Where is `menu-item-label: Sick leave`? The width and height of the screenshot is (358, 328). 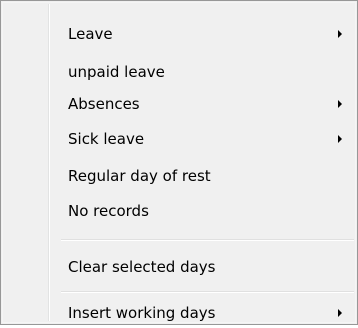 menu-item-label: Sick leave is located at coordinates (106, 139).